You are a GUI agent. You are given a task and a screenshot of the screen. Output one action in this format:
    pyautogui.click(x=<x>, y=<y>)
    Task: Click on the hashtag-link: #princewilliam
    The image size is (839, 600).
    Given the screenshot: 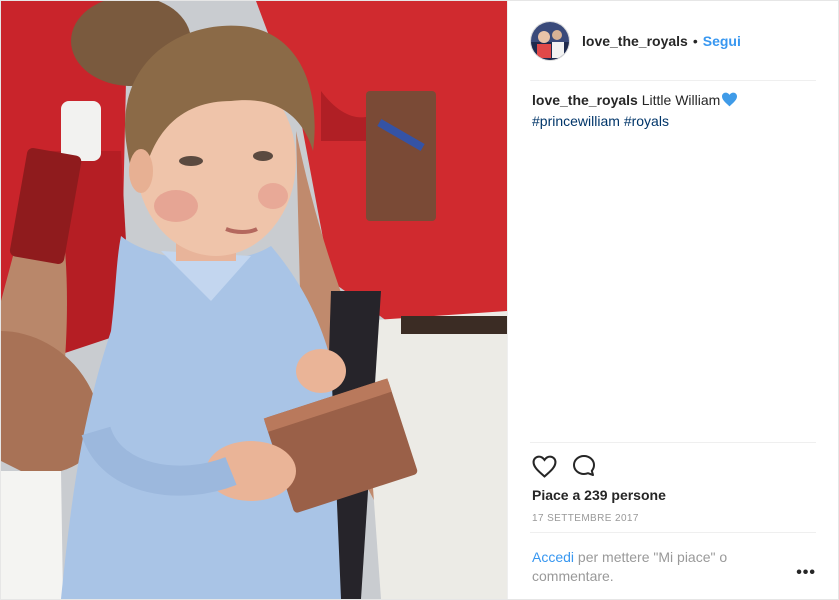 What is the action you would take?
    pyautogui.click(x=576, y=121)
    